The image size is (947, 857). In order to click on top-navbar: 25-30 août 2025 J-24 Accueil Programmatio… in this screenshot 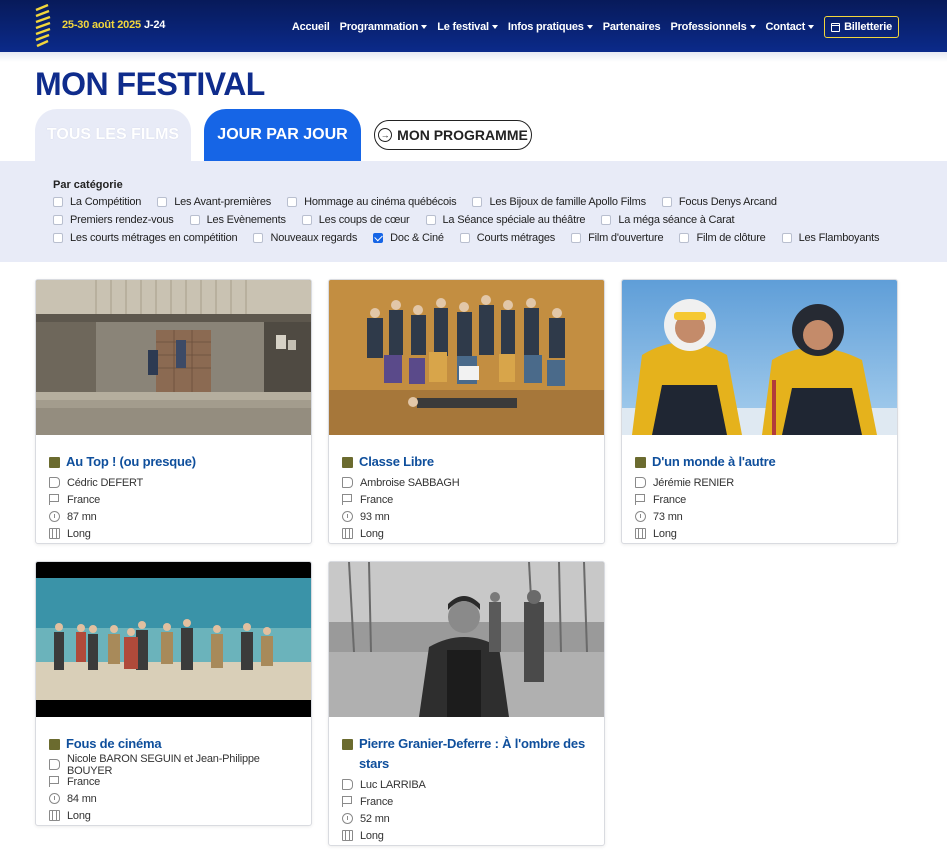, I will do `click(473, 26)`.